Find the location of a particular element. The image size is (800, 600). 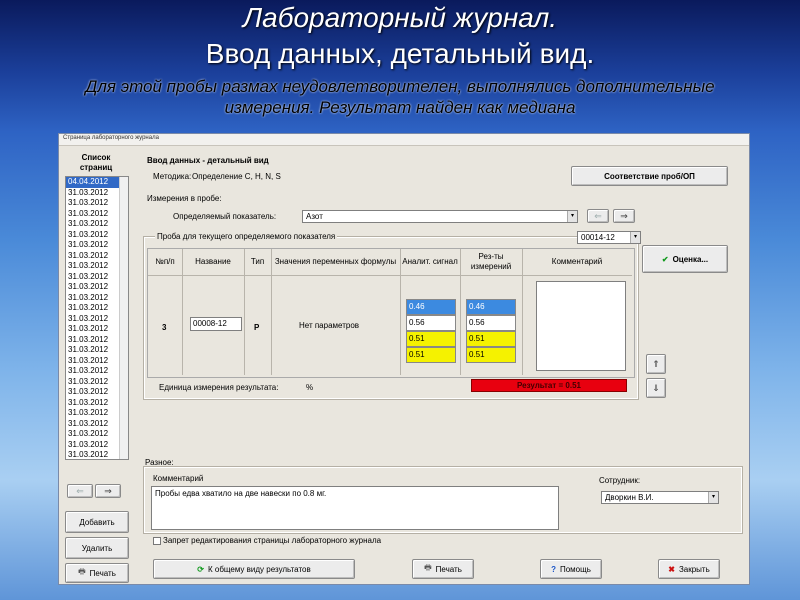

col-comment-header: Комментарий is located at coordinates (577, 262).